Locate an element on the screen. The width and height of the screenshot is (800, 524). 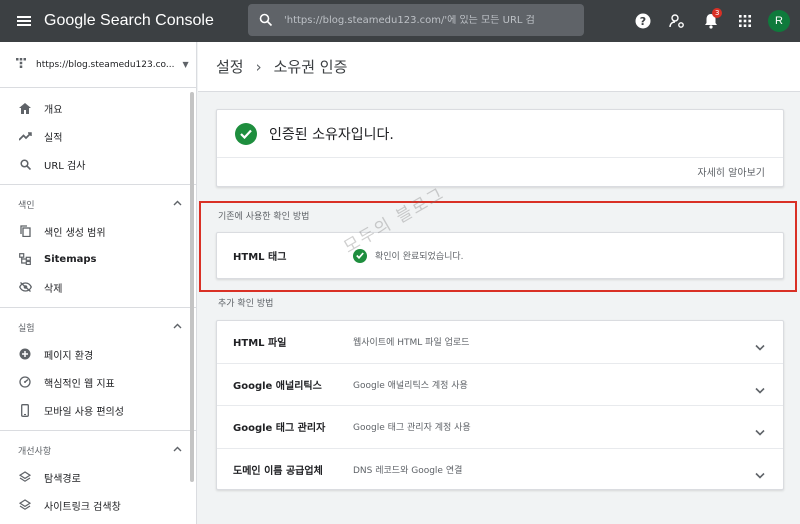
breadcrumb: 설정 › 소유권 인증 is located at coordinates (499, 67).